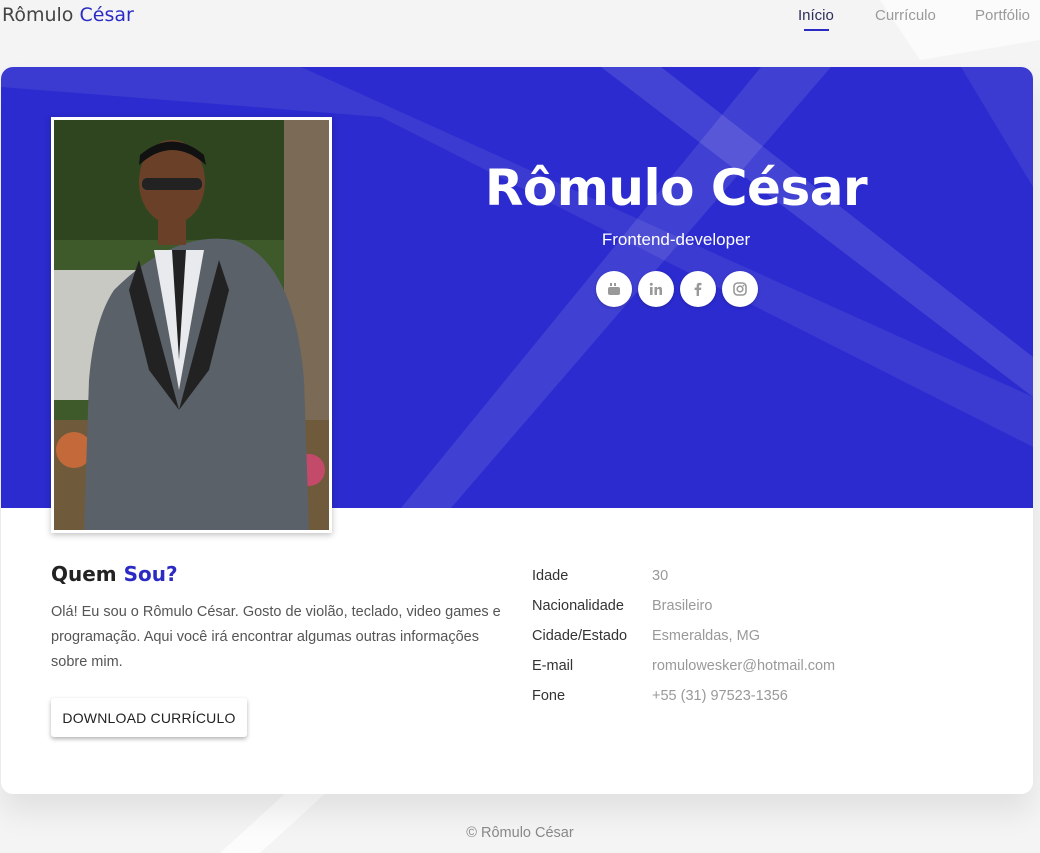  What do you see at coordinates (580, 636) in the screenshot?
I see `info-label: Cidade/Estado` at bounding box center [580, 636].